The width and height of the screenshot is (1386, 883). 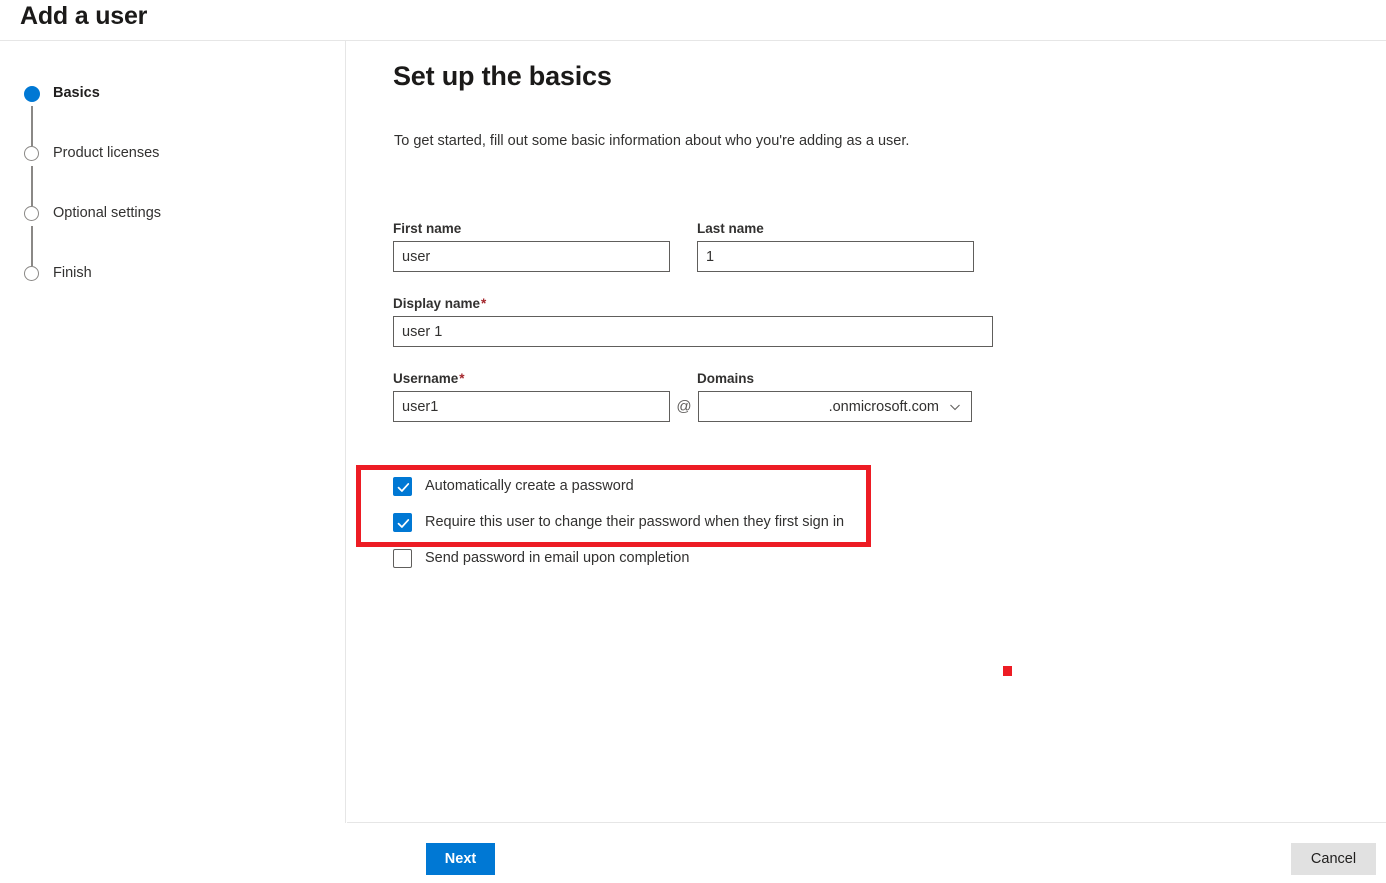 I want to click on sidebar-item-label: Finish, so click(x=72, y=273).